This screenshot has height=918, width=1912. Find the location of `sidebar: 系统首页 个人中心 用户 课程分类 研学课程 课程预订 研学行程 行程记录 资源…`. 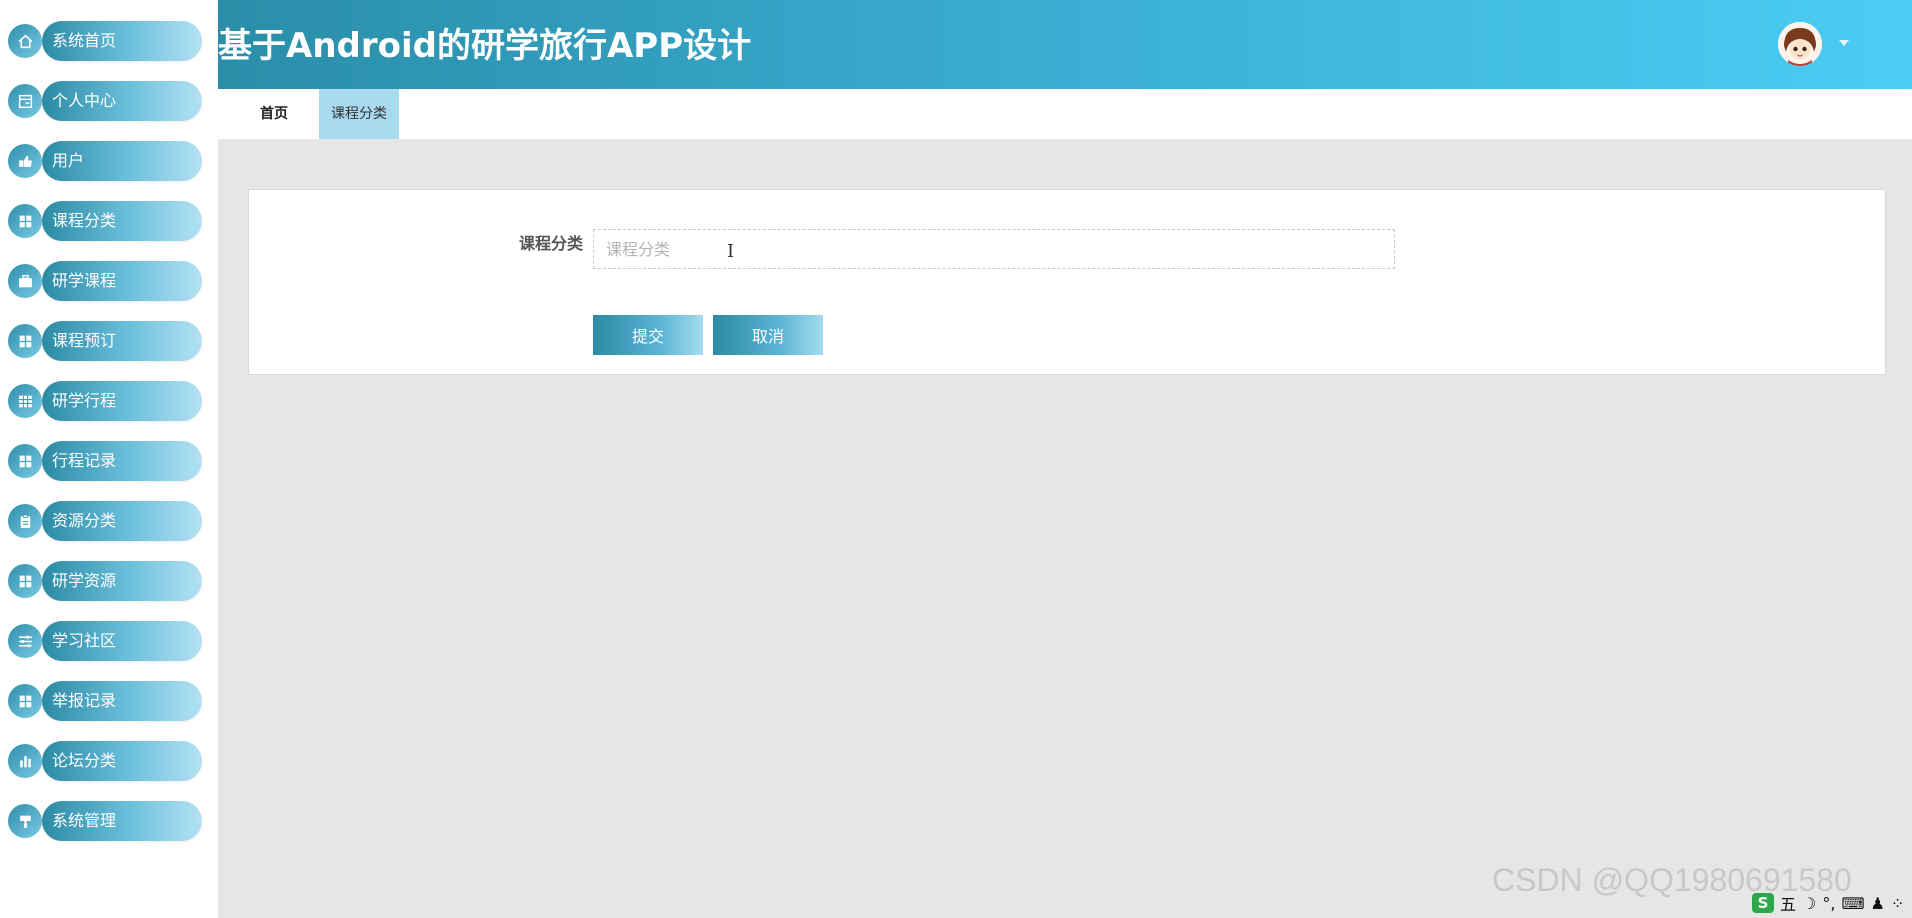

sidebar: 系统首页 个人中心 用户 课程分类 研学课程 课程预订 研学行程 行程记录 资源… is located at coordinates (109, 459).